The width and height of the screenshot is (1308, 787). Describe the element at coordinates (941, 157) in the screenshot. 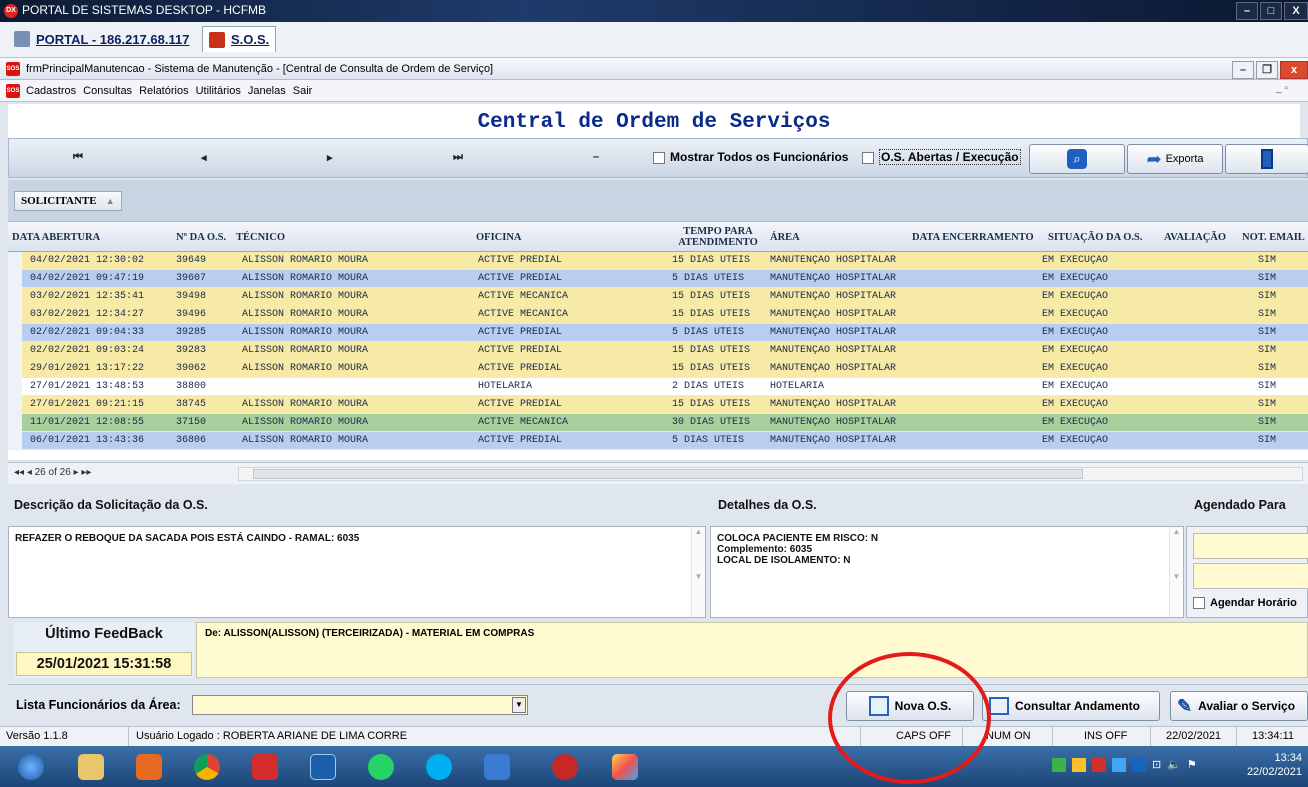

I see `open-exec-checkbox: O.S. Abertas / Execução` at that location.